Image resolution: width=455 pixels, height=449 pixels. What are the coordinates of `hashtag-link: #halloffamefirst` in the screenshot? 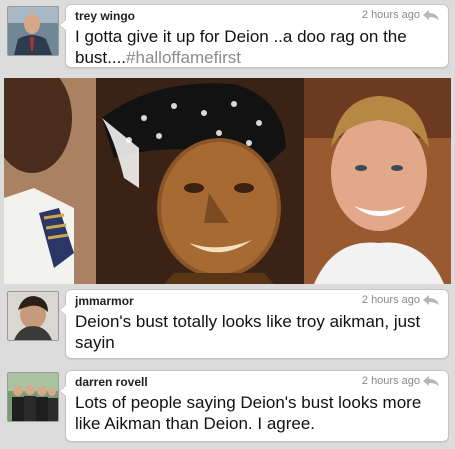 It's located at (183, 57).